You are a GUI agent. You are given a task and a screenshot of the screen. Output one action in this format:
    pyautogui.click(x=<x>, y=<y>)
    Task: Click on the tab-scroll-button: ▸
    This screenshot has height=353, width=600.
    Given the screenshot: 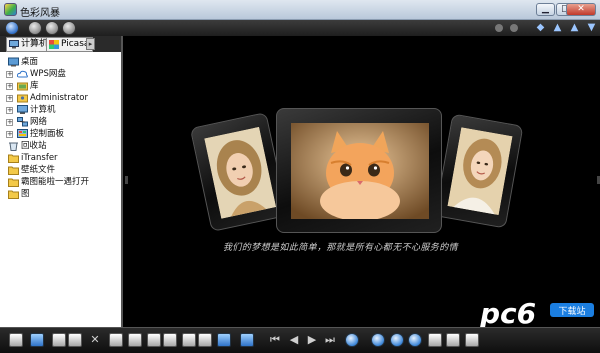 What is the action you would take?
    pyautogui.click(x=90, y=44)
    